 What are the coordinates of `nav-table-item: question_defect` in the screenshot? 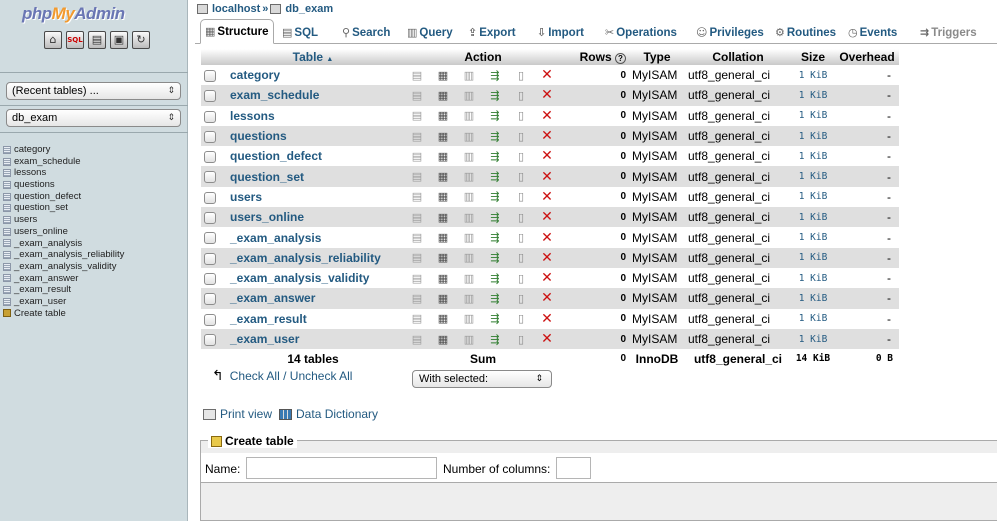 It's located at (63, 197).